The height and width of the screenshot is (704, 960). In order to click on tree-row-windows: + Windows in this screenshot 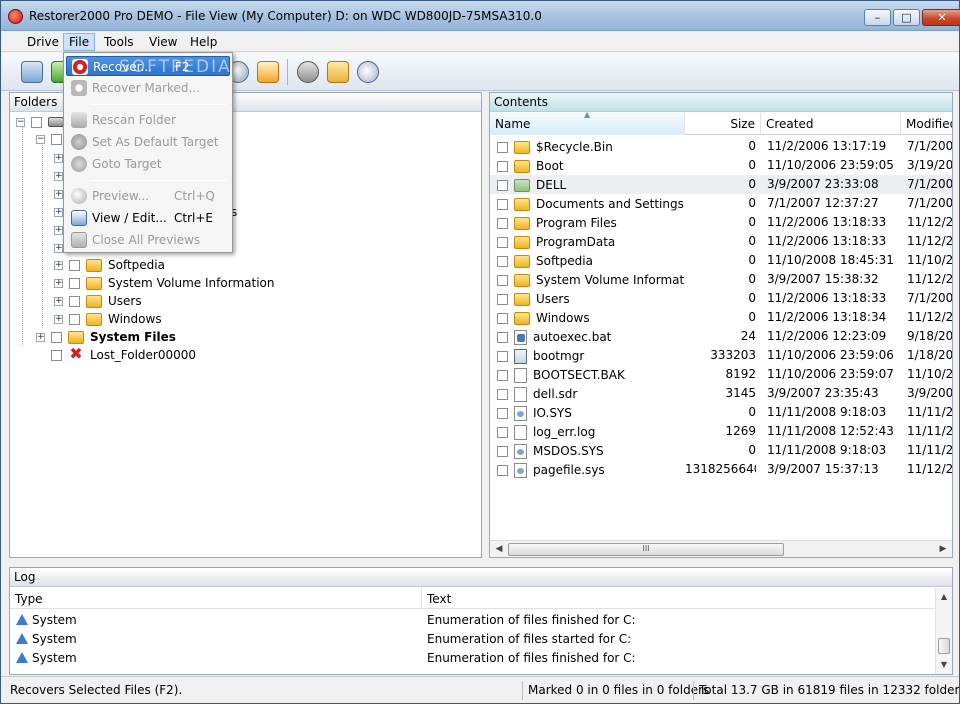, I will do `click(108, 319)`.